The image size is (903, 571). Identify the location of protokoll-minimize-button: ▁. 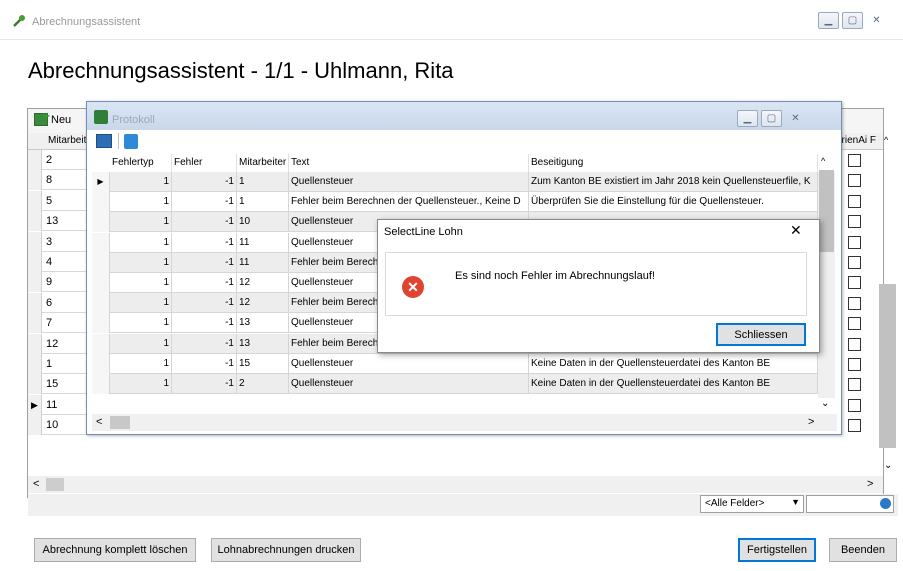
(747, 118).